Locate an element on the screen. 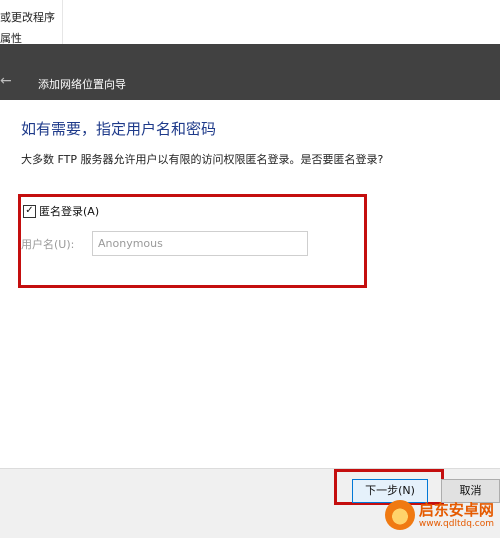 This screenshot has height=538, width=500. background-program-list: 或更改程序 属性 is located at coordinates (31, 22).